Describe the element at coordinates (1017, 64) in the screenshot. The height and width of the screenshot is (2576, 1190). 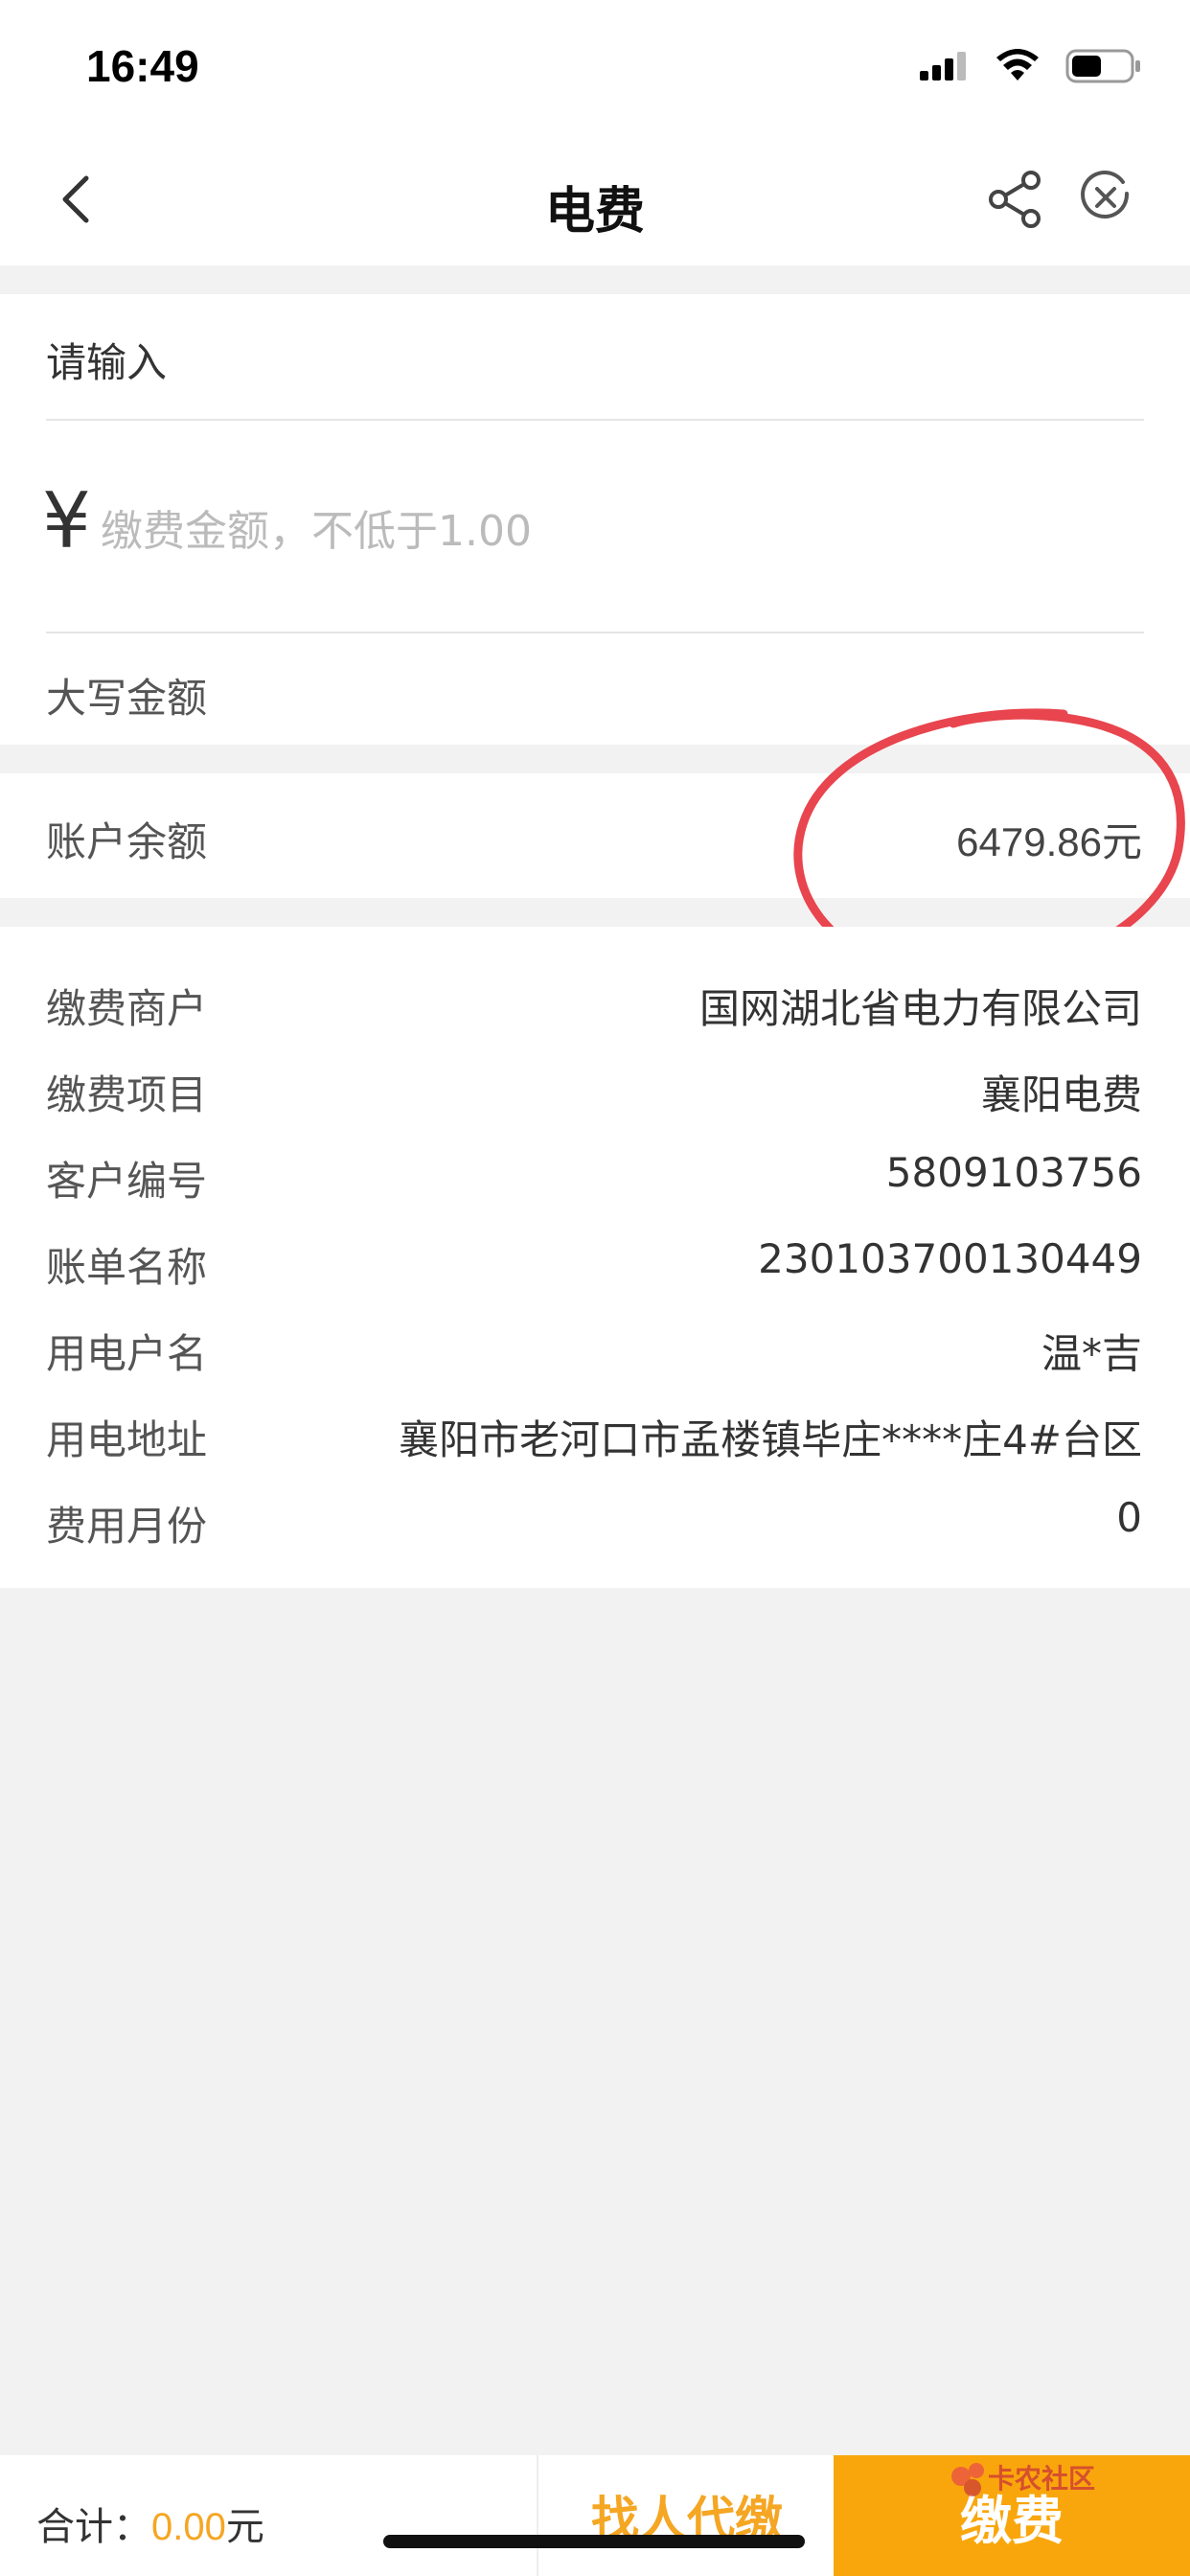
I see `wifi-icon` at that location.